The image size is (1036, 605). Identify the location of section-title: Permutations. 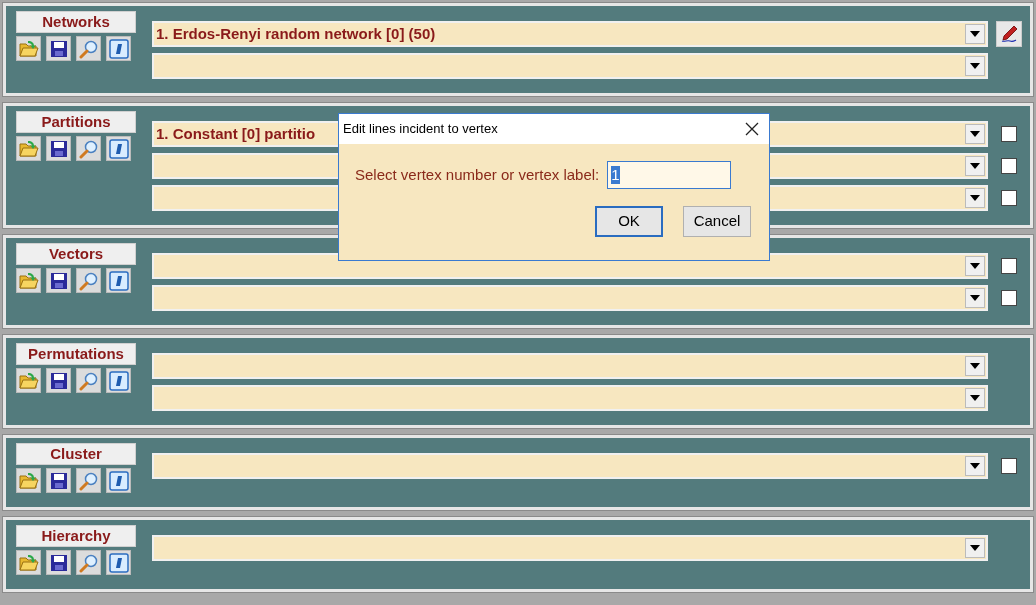
(76, 354).